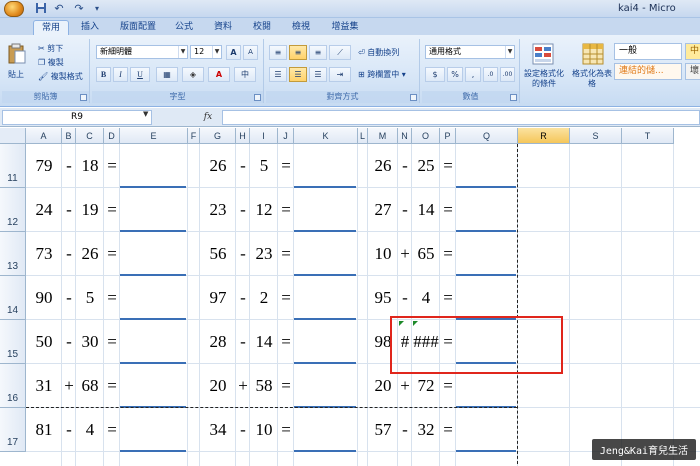 Image resolution: width=700 pixels, height=466 pixels. I want to click on column-header-l: L, so click(363, 136).